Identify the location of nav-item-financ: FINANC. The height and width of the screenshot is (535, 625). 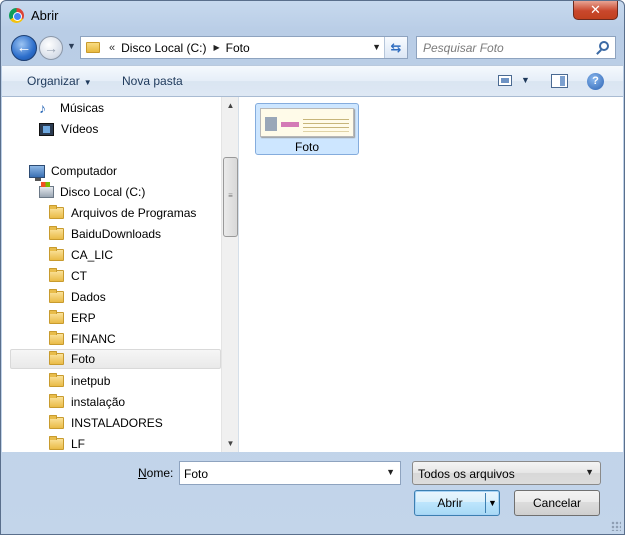
(82, 339).